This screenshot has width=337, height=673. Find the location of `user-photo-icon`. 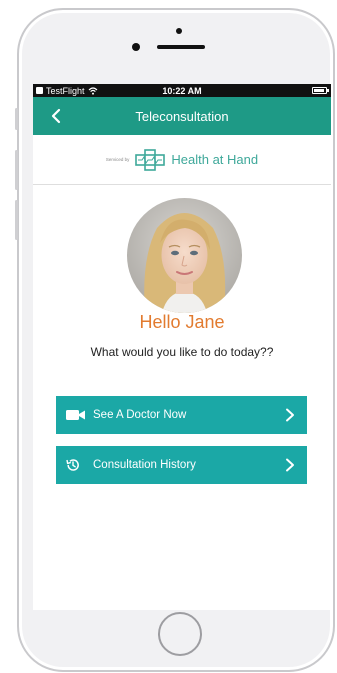

user-photo-icon is located at coordinates (184, 255).